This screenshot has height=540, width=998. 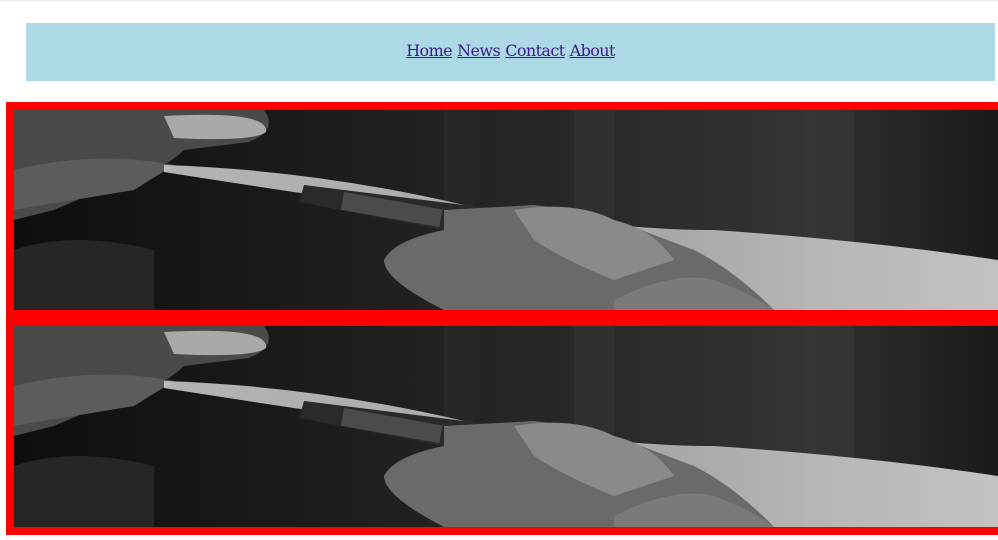 I want to click on nav-link-news: News, so click(x=479, y=50).